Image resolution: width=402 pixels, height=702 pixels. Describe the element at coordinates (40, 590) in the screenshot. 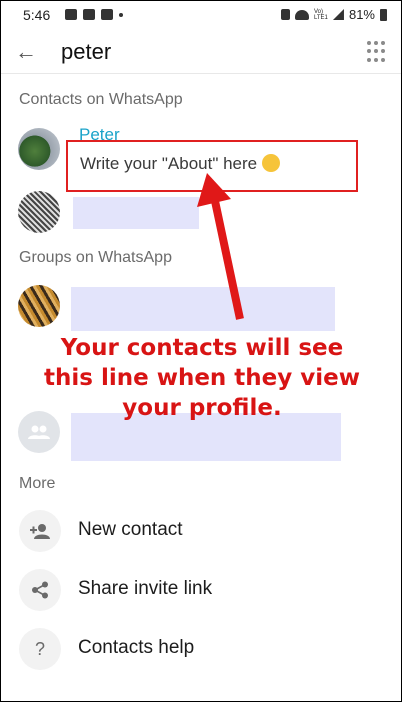

I see `share-icon` at that location.